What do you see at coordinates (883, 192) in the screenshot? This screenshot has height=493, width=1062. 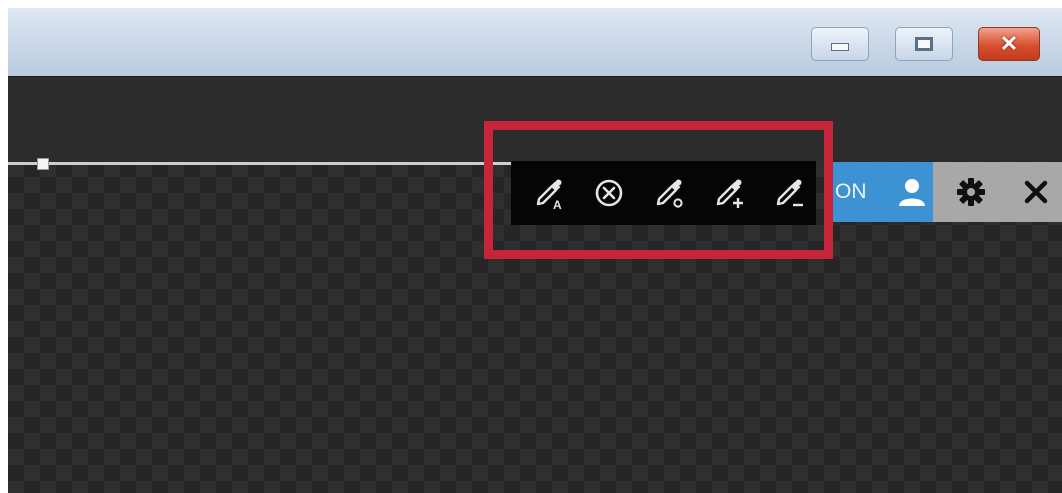 I see `on-toggle-button: ON` at bounding box center [883, 192].